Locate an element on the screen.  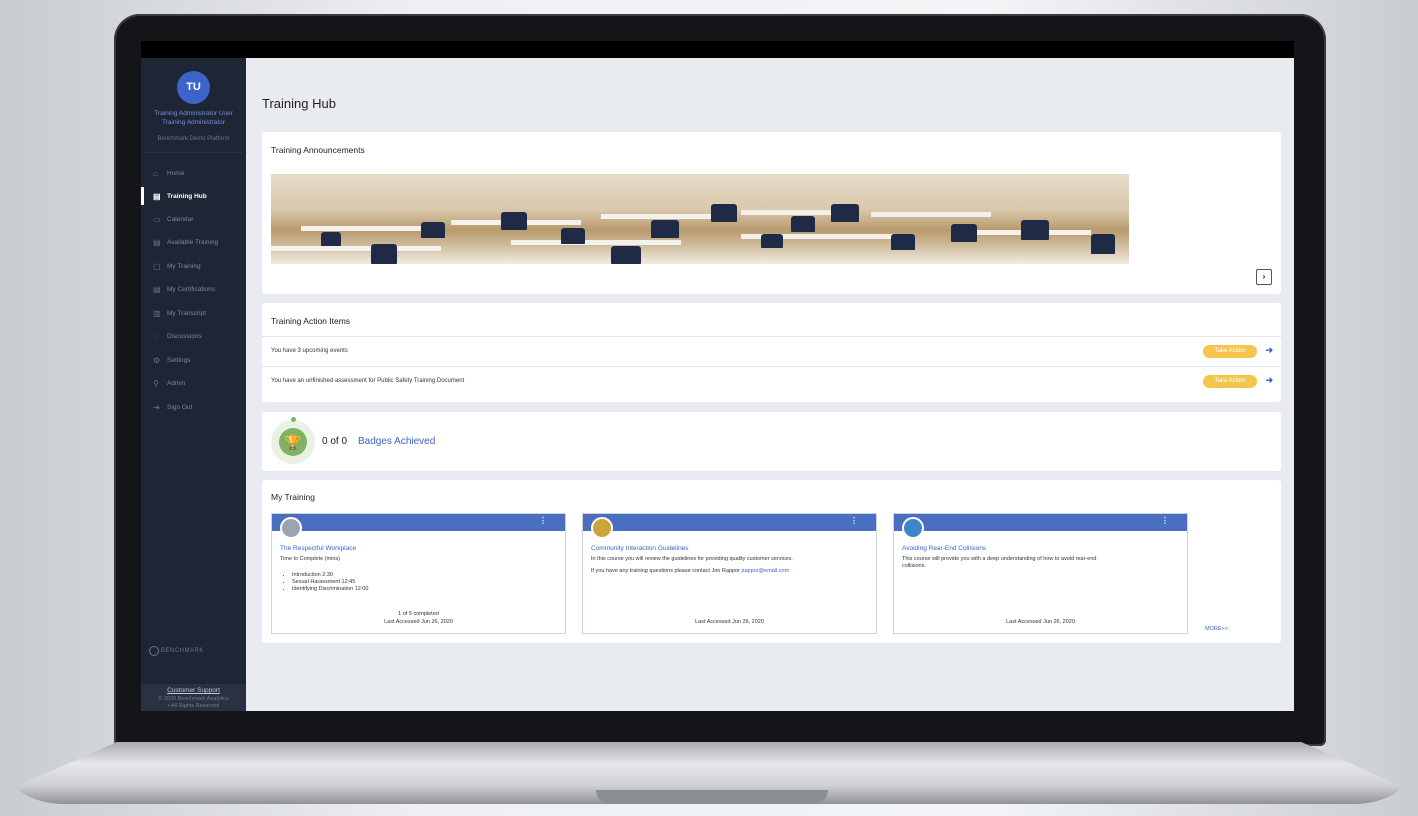
available-training-icon: ▤ is located at coordinates (157, 242).